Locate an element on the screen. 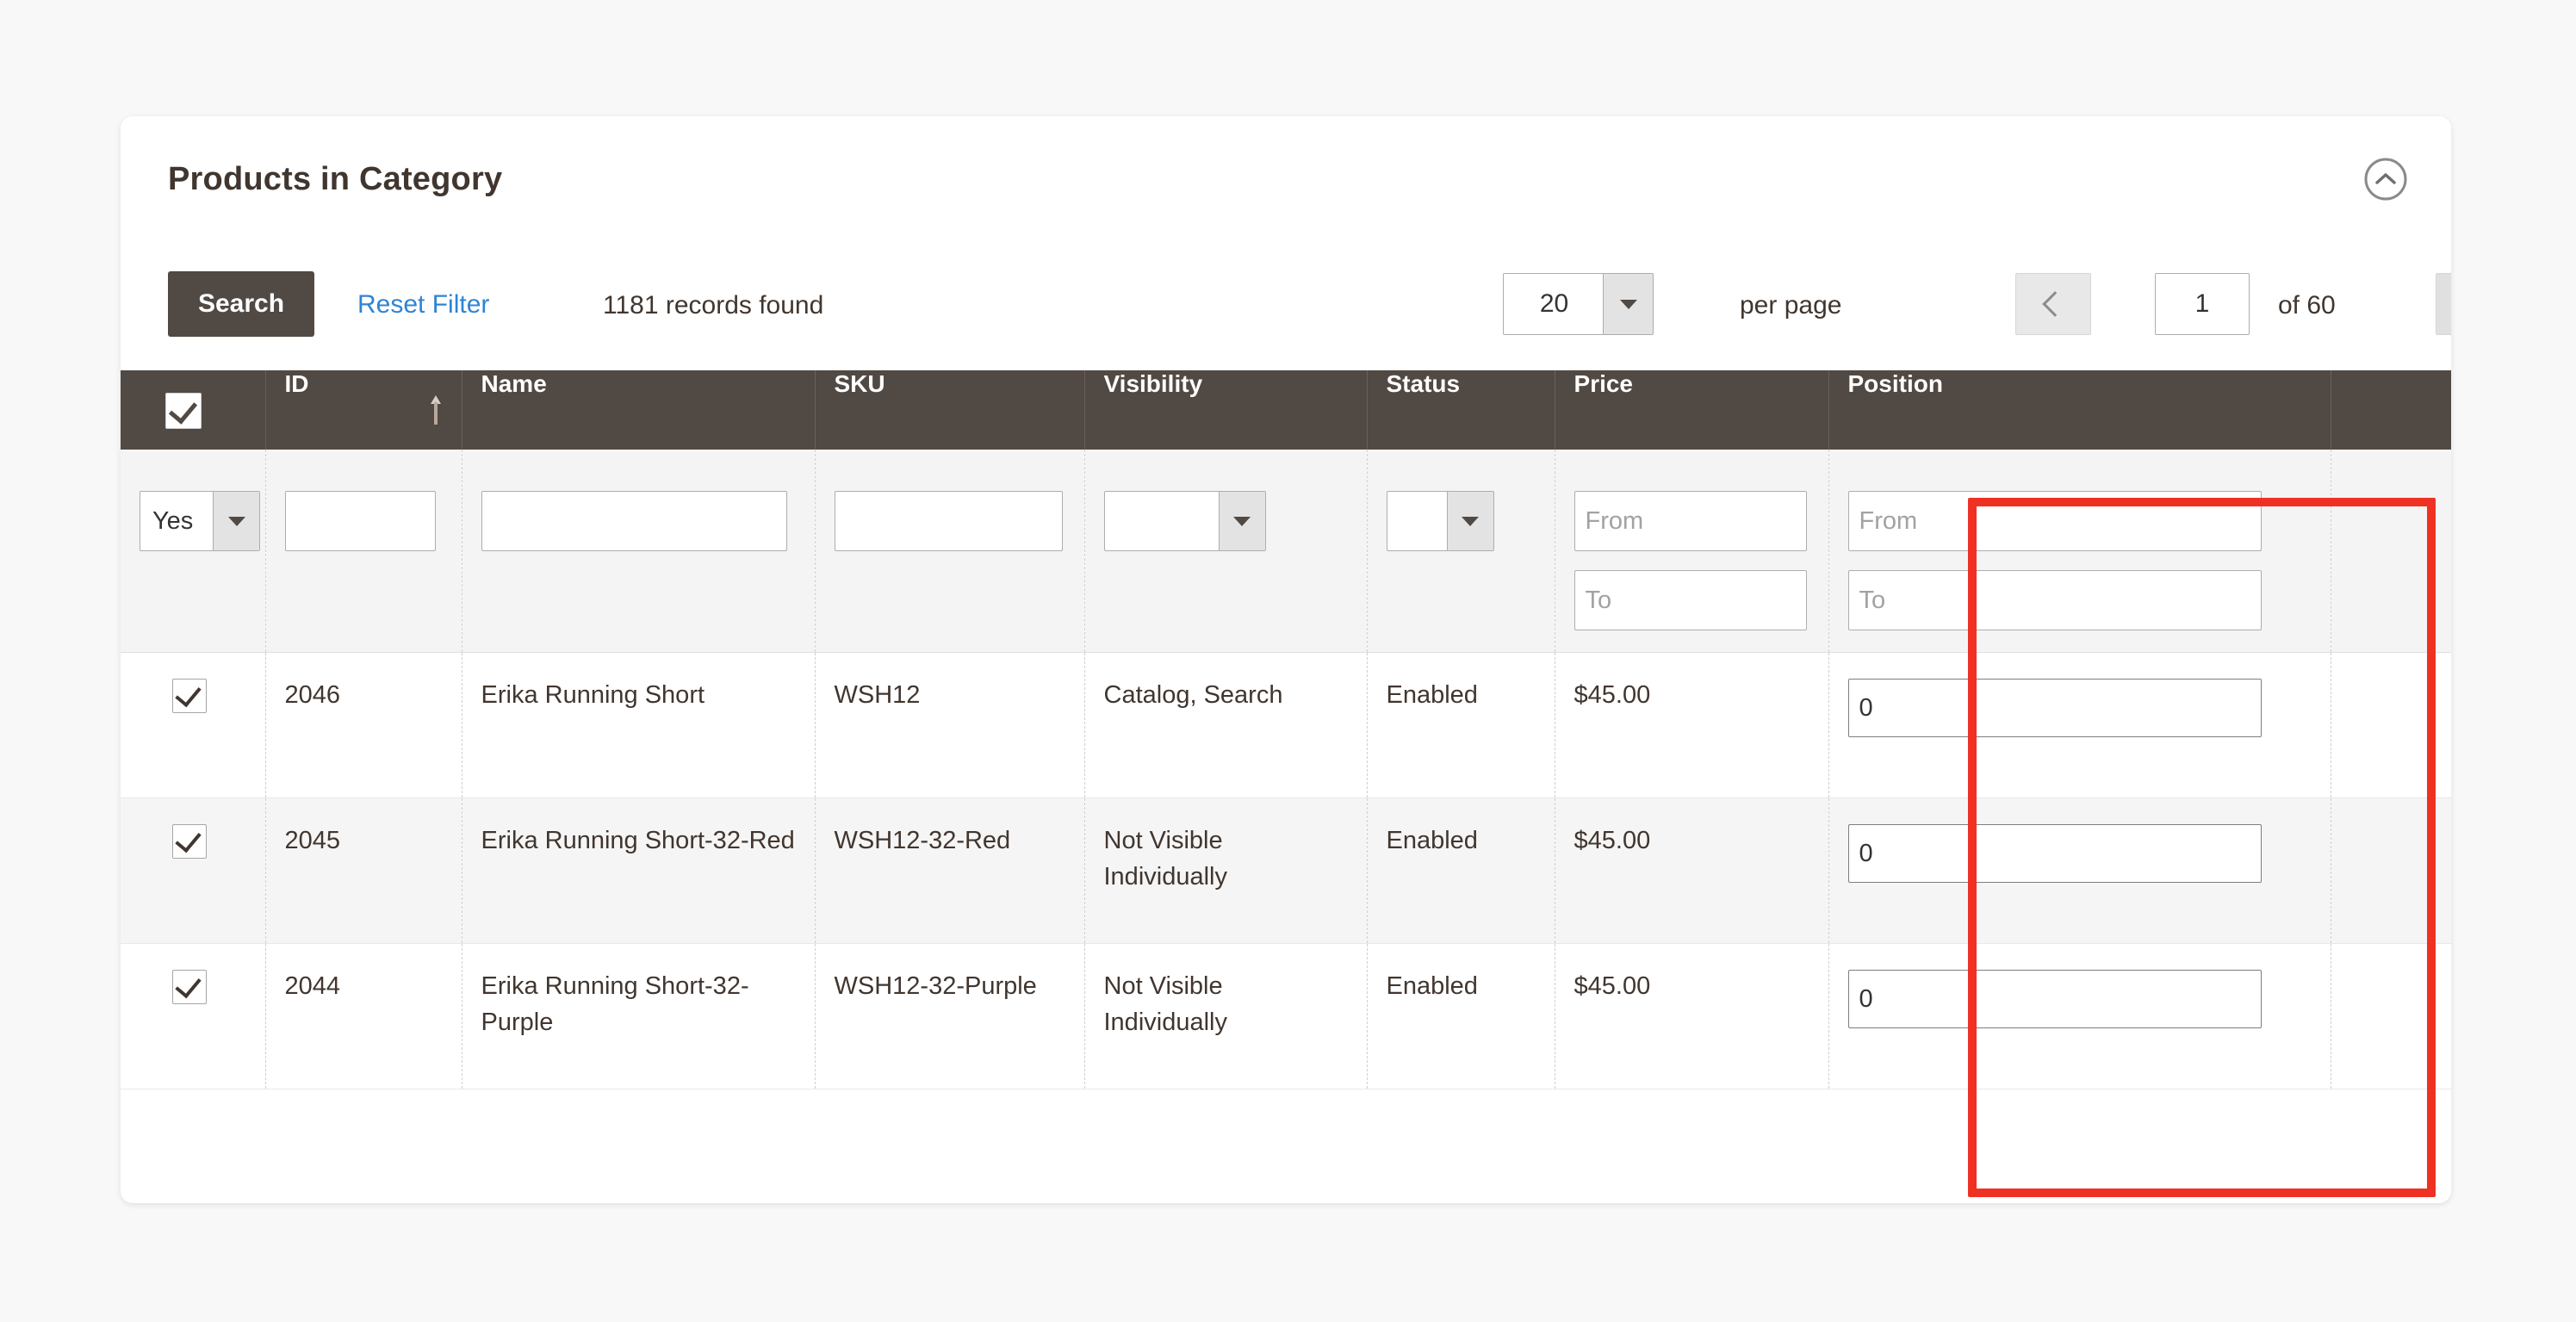 The height and width of the screenshot is (1322, 2576). filter-cell-status is located at coordinates (1461, 551).